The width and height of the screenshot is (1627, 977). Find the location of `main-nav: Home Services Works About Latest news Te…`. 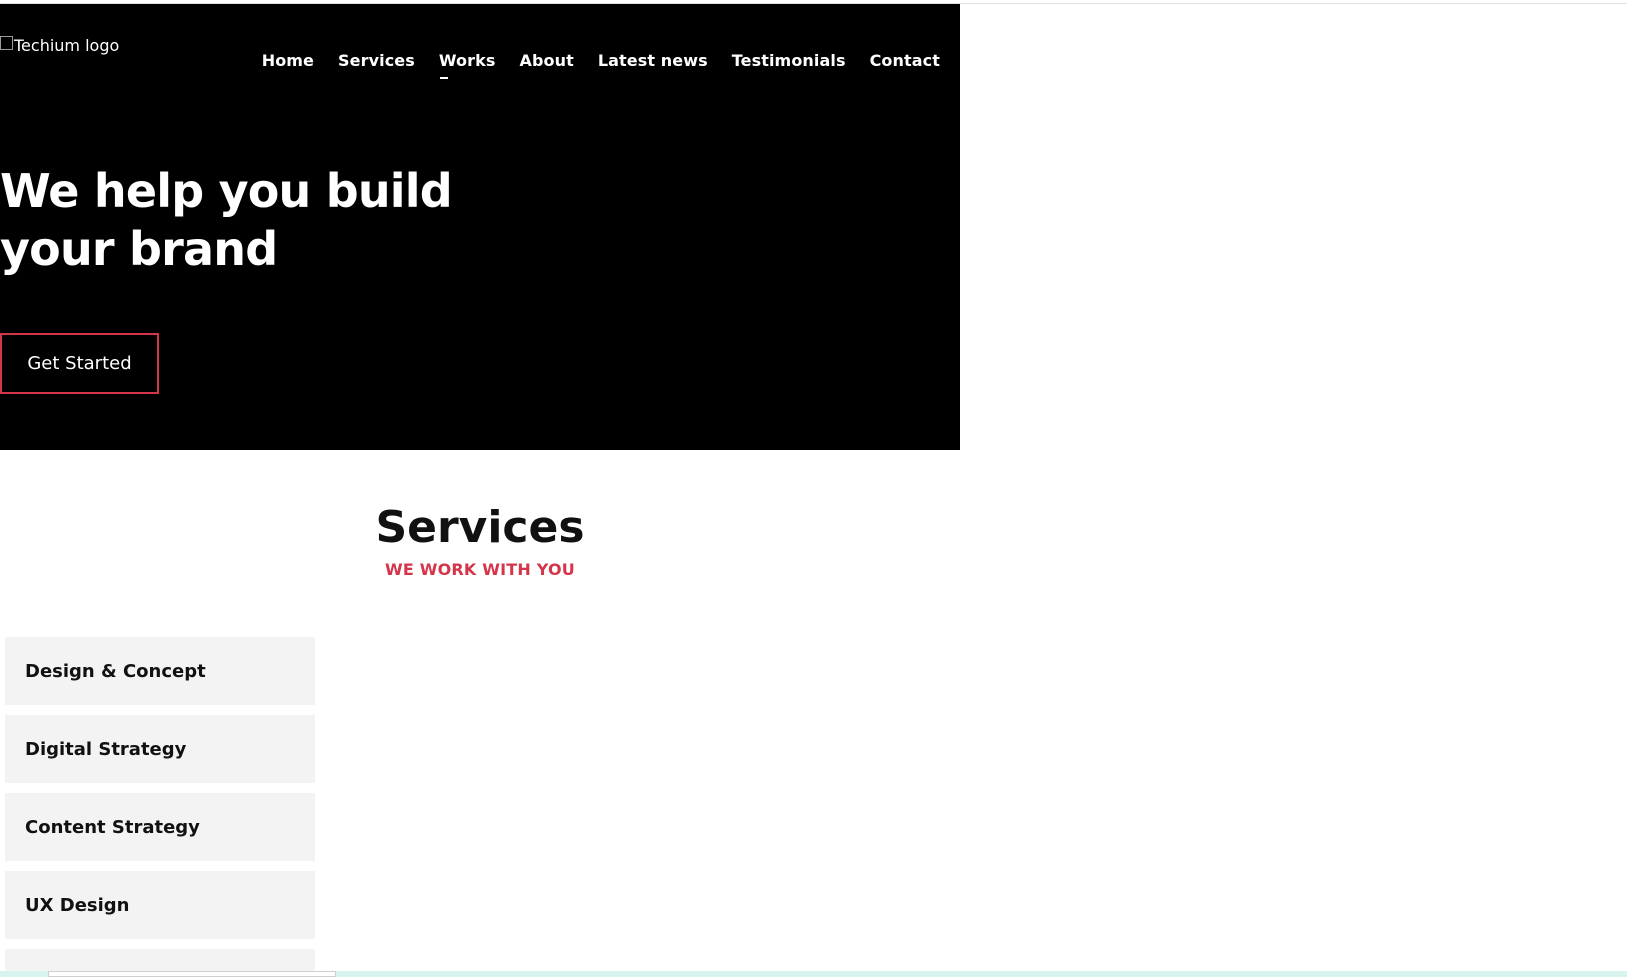

main-nav: Home Services Works About Latest news Te… is located at coordinates (589, 65).